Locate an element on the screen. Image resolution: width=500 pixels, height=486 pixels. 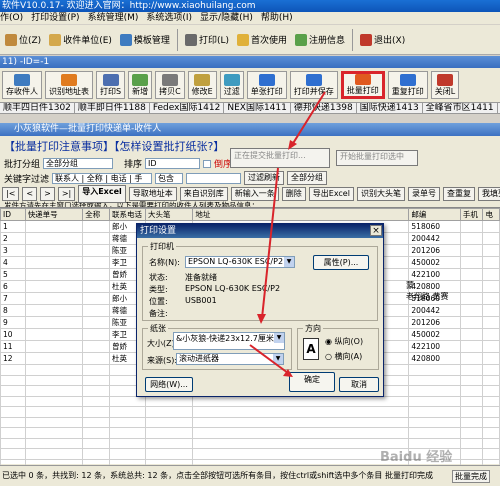
arrow-paper-to-ok is located at coordinates (269, 359).